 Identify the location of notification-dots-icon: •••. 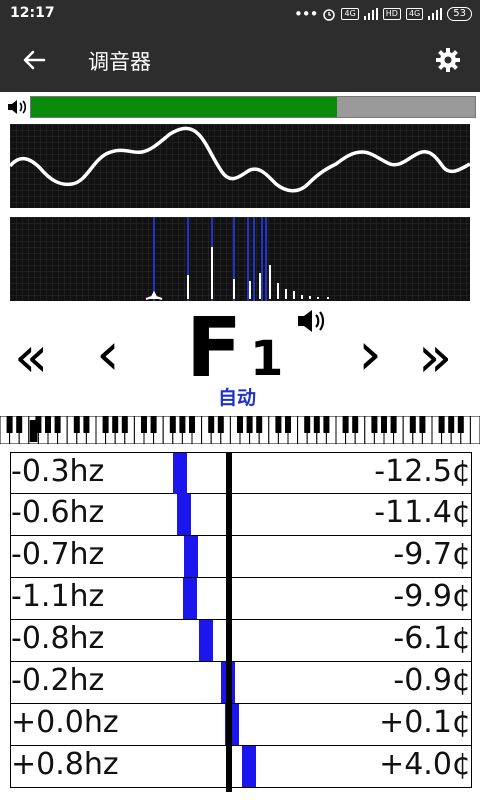
(306, 14).